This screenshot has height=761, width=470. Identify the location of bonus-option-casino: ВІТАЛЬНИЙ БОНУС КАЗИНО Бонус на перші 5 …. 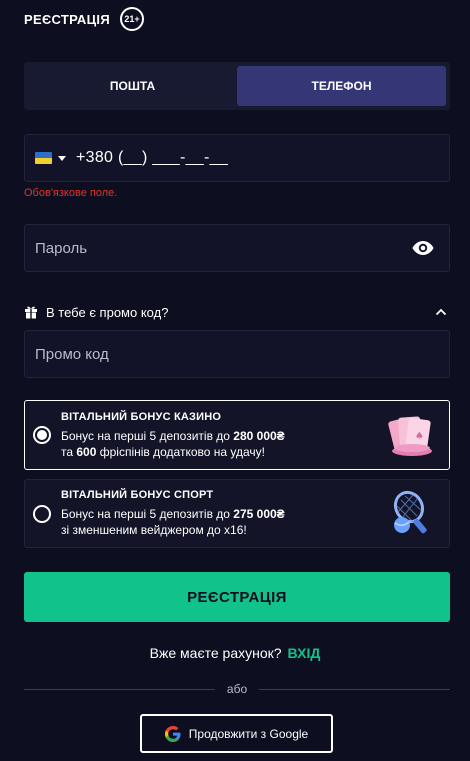
(237, 435).